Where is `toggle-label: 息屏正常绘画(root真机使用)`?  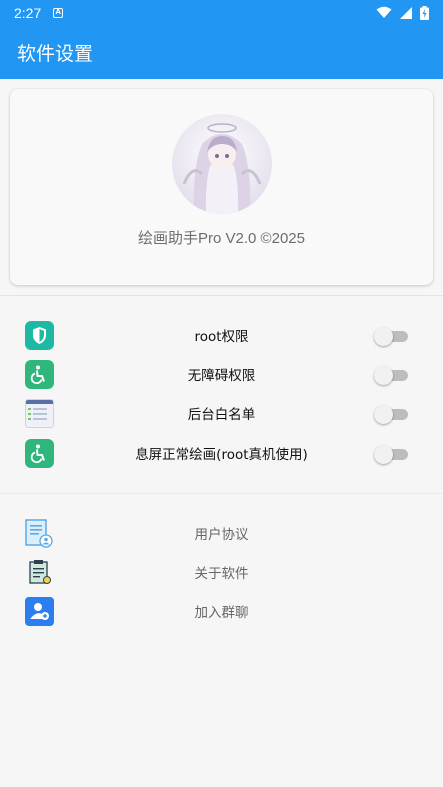 toggle-label: 息屏正常绘画(root真机使用) is located at coordinates (221, 455).